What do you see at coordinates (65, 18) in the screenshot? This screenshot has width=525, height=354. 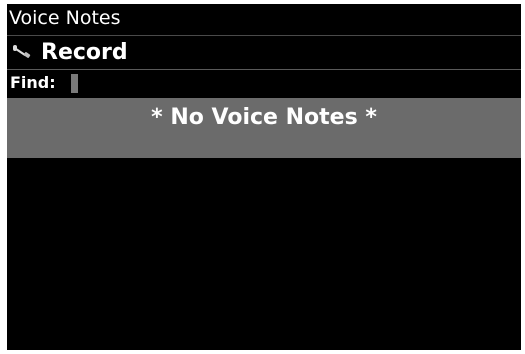 I see `app-title: Voice Notes` at bounding box center [65, 18].